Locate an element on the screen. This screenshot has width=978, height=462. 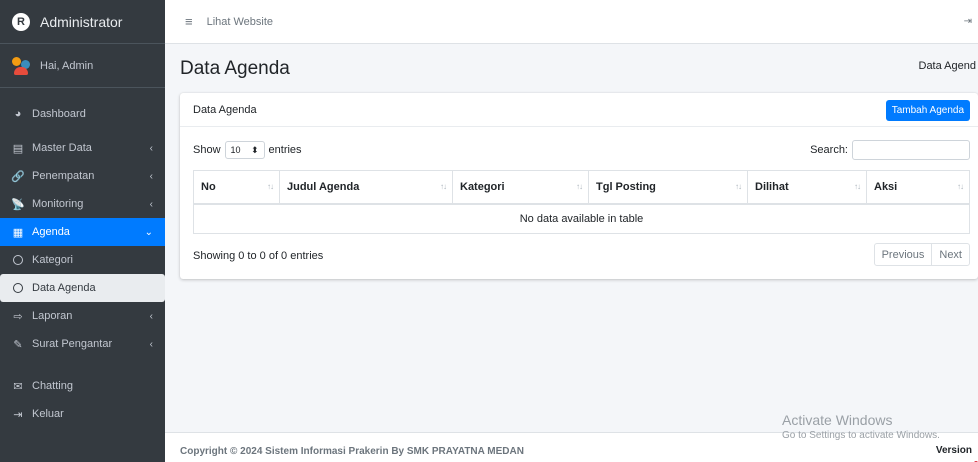
file-export-icon: ⇨ is located at coordinates (18, 316).